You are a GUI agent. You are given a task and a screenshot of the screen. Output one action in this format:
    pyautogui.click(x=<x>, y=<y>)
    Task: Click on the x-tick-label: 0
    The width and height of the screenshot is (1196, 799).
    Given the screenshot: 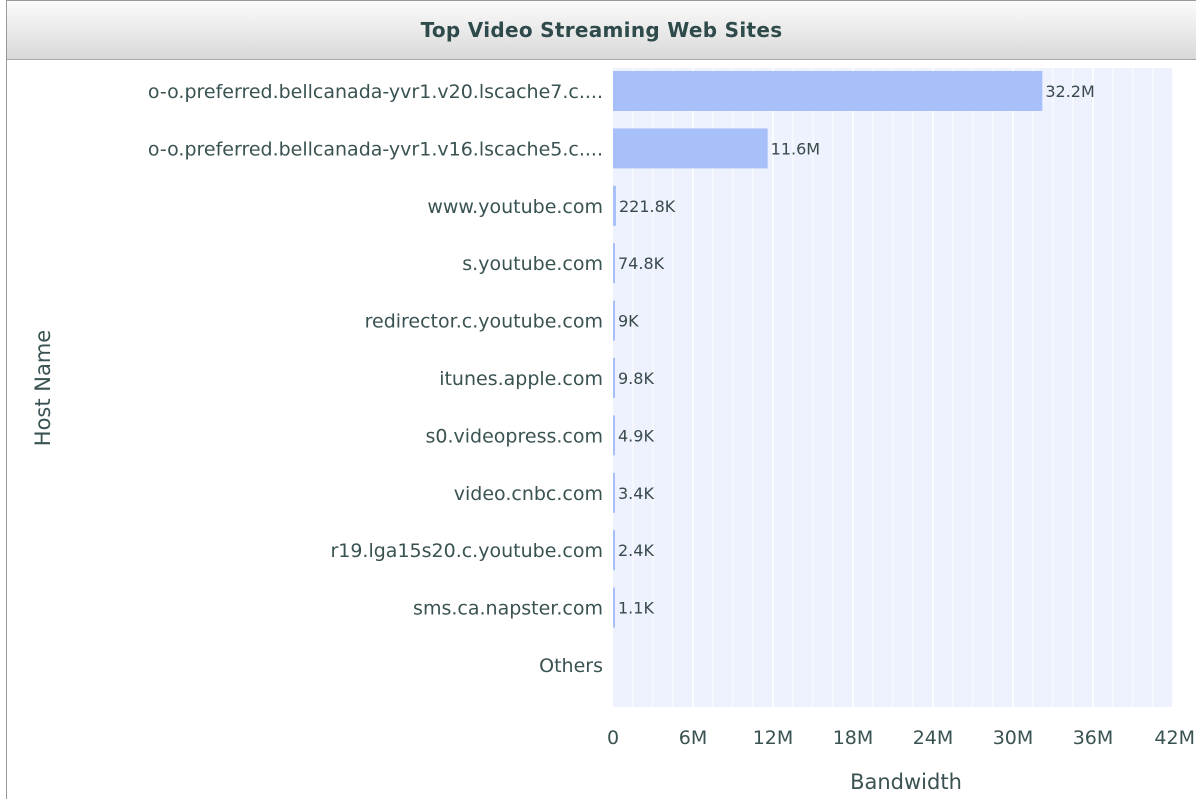 What is the action you would take?
    pyautogui.click(x=613, y=738)
    